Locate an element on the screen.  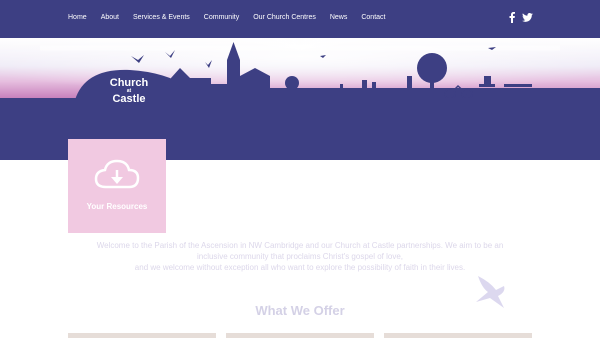
nav-news: News is located at coordinates (339, 17).